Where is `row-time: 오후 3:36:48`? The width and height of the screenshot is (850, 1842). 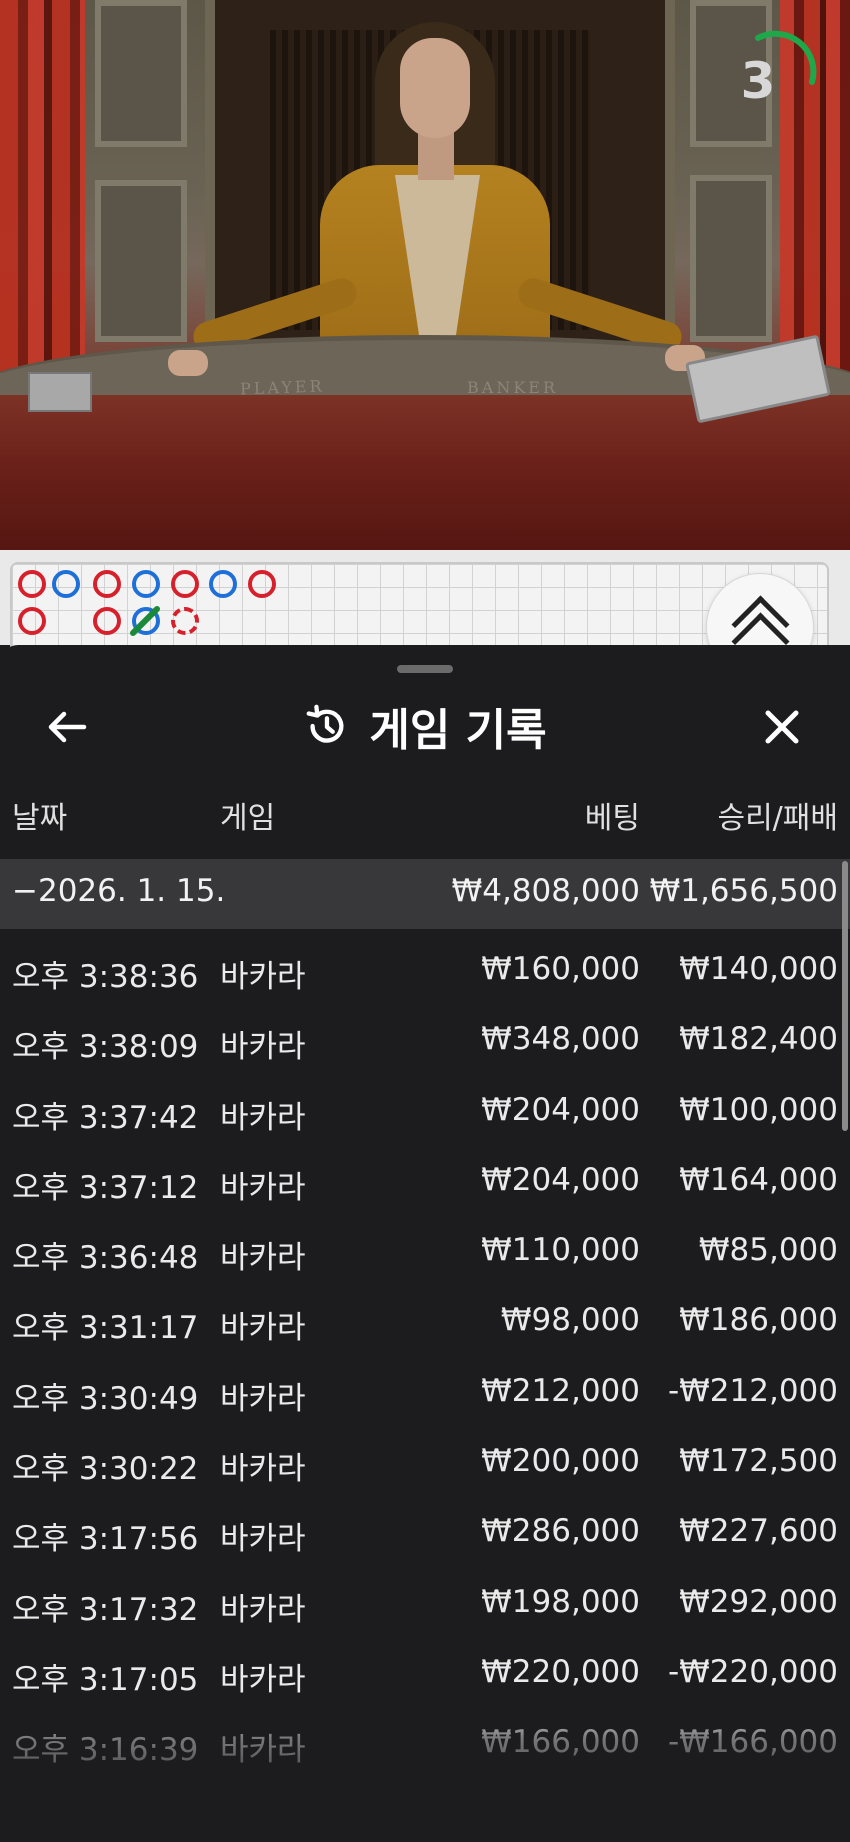
row-time: 오후 3:36:48 is located at coordinates (105, 1258).